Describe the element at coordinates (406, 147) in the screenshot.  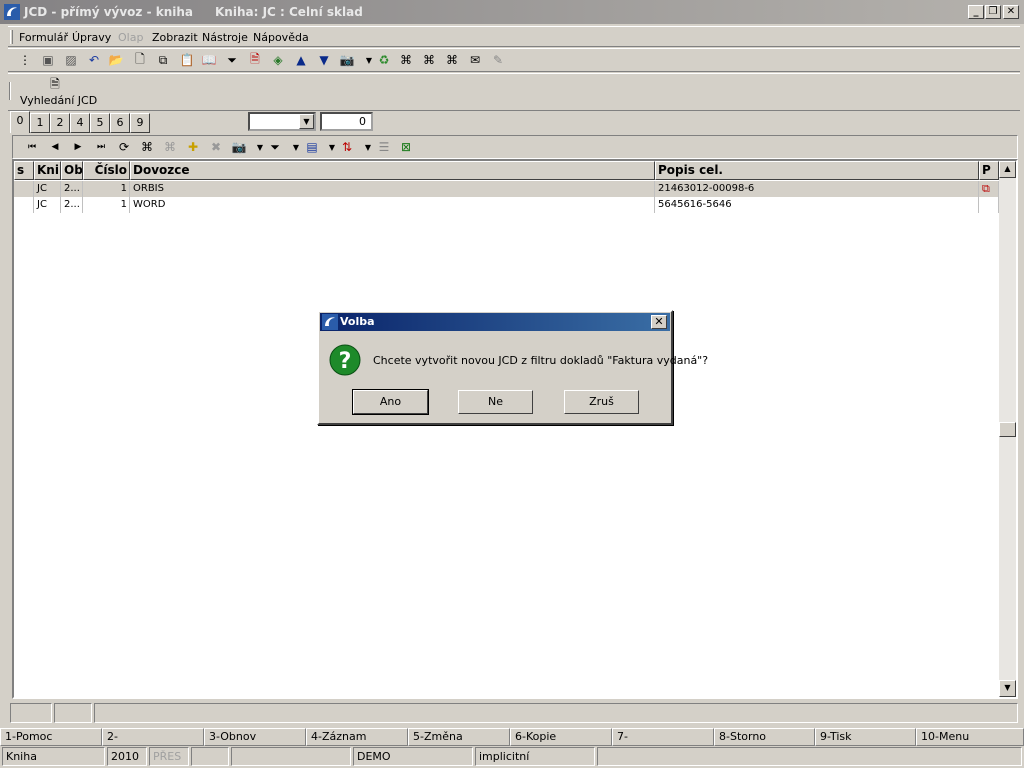
I see `excel-export-icon: ⊠` at that location.